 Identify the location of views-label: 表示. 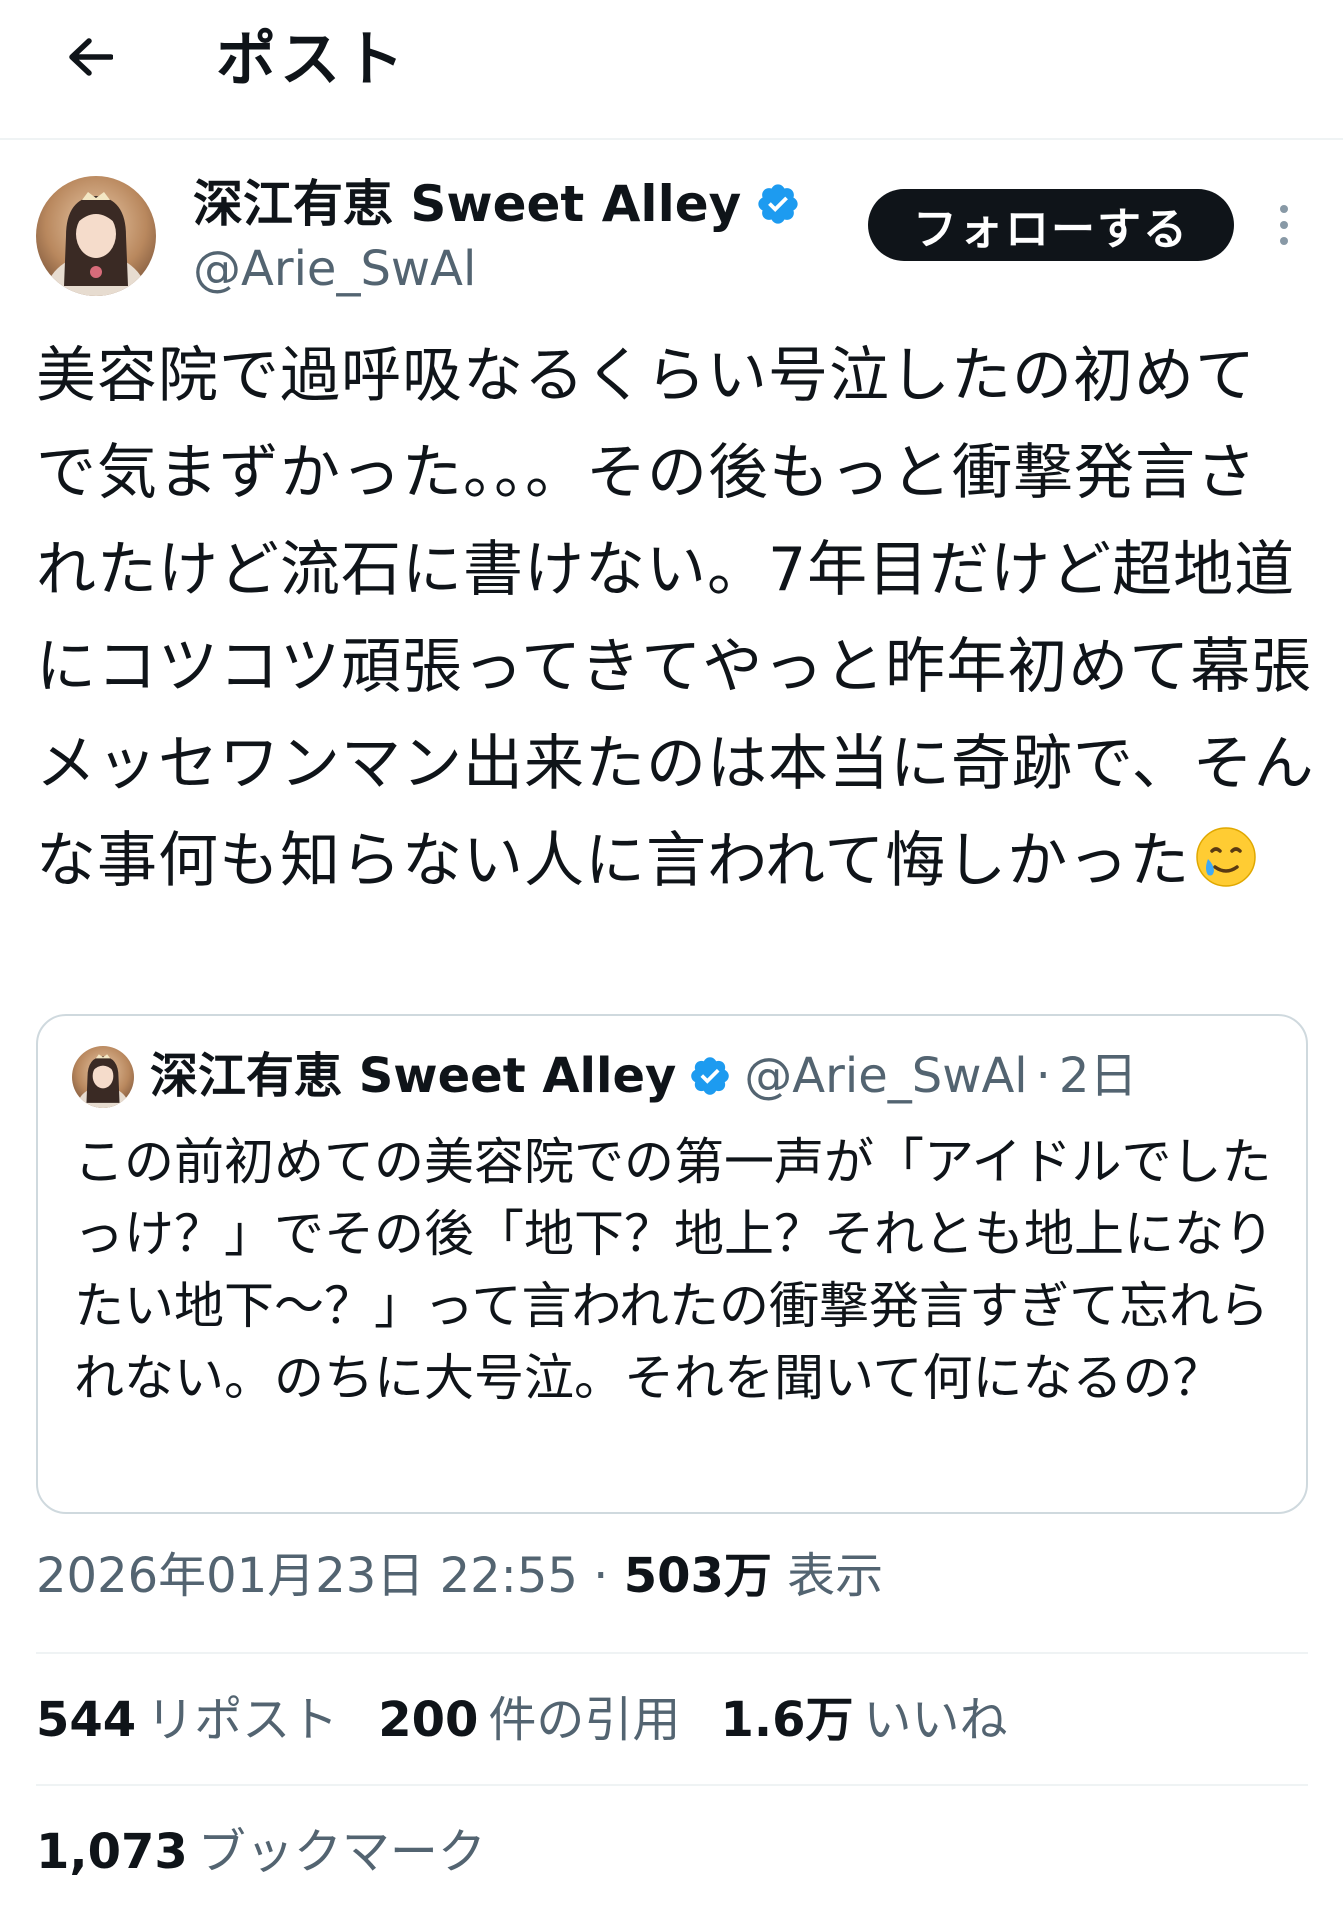
(835, 1576).